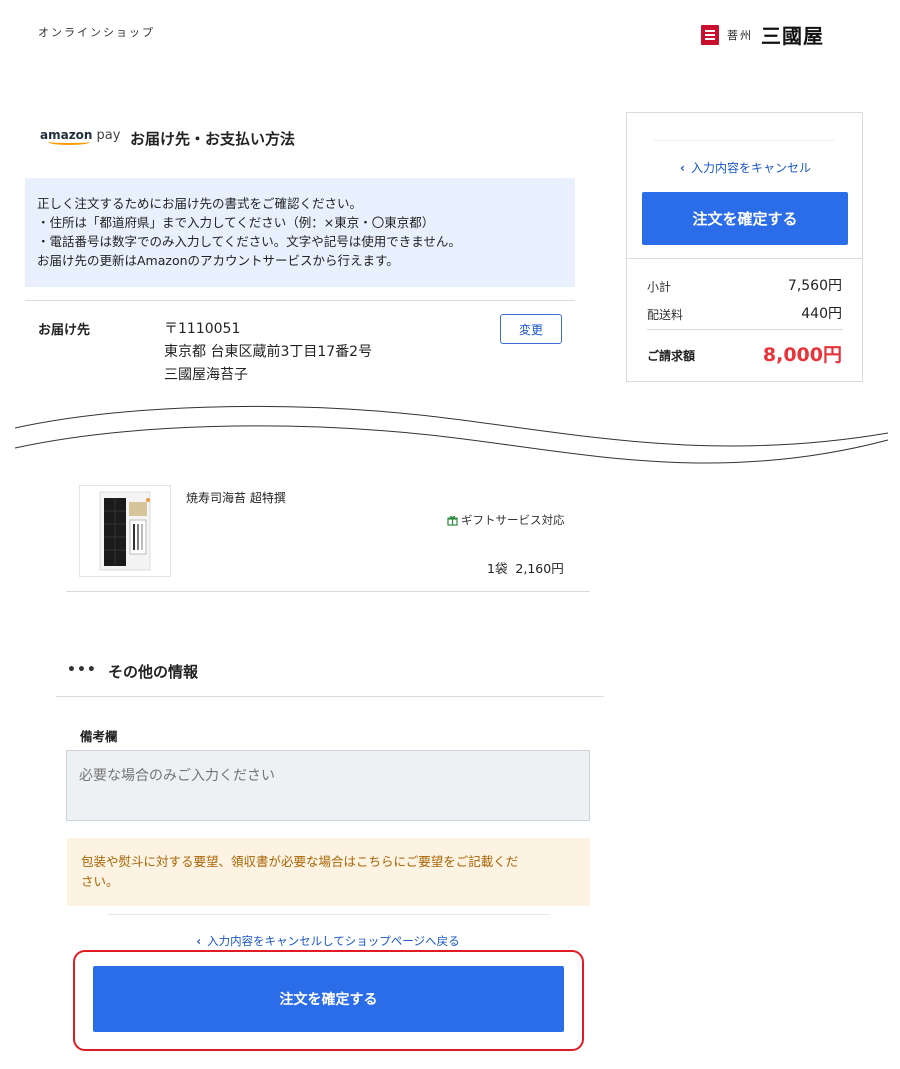 The height and width of the screenshot is (1069, 900). I want to click on nori-package-icon, so click(125, 531).